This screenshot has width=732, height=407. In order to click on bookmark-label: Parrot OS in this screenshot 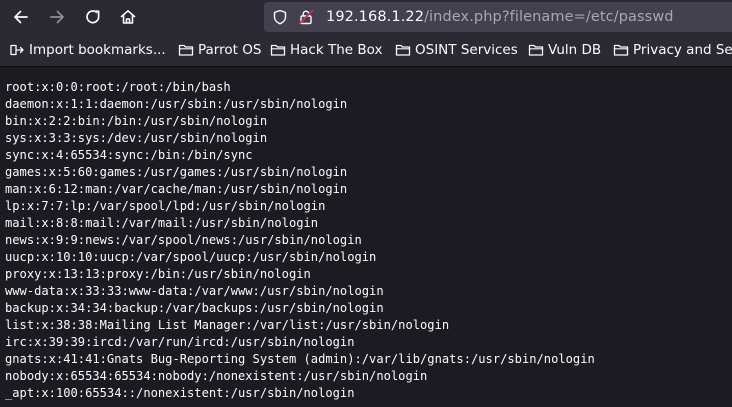, I will do `click(230, 50)`.